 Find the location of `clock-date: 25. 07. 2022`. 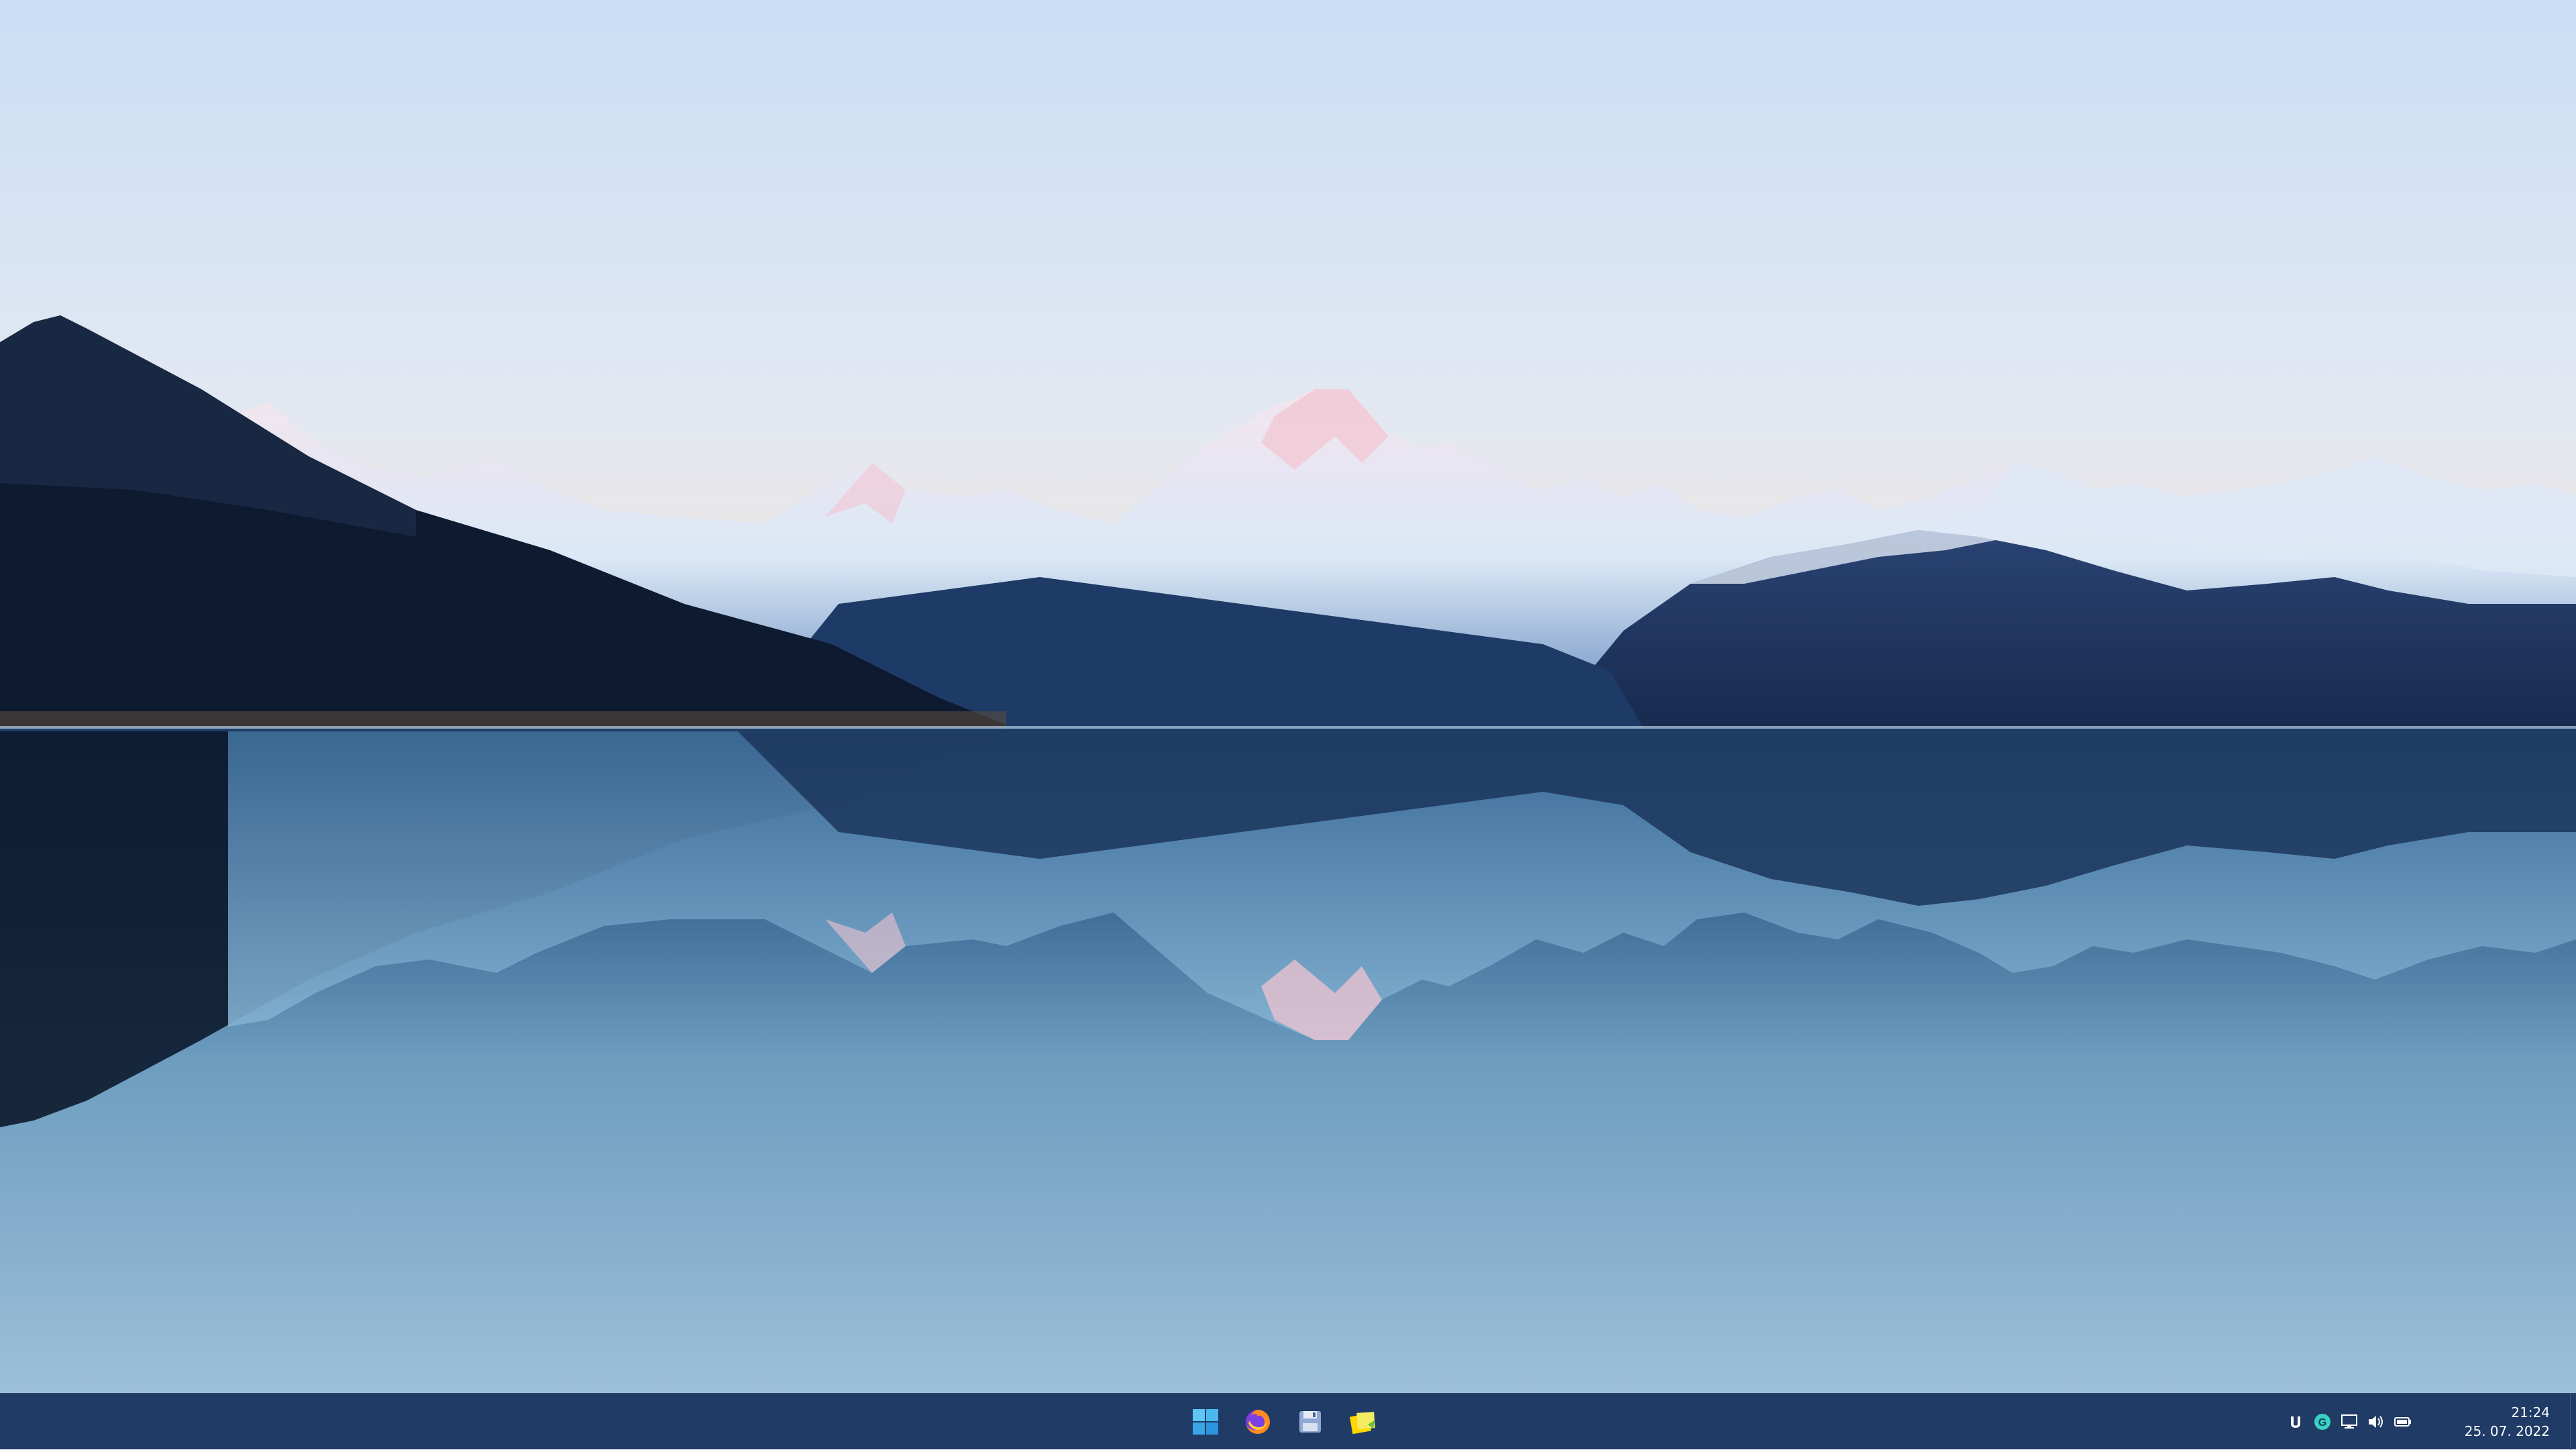

clock-date: 25. 07. 2022 is located at coordinates (2507, 1431).